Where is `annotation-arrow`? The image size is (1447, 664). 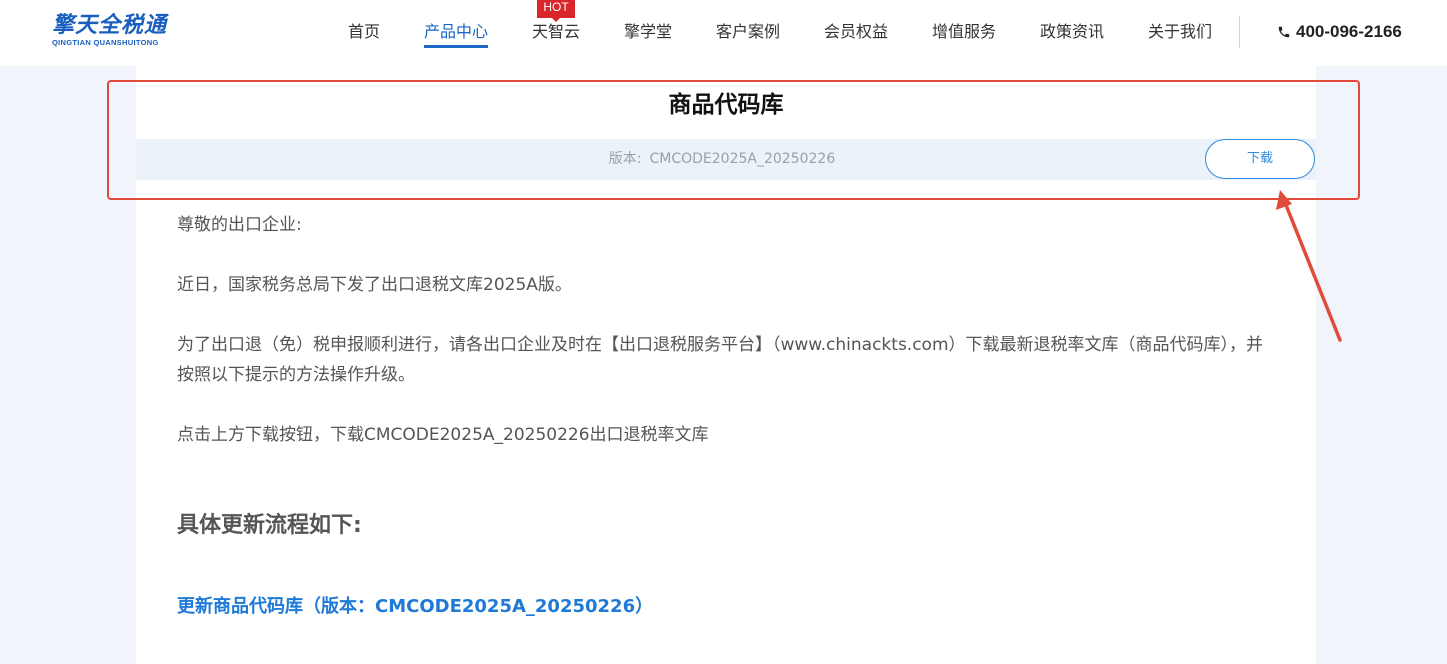 annotation-arrow is located at coordinates (1309, 266).